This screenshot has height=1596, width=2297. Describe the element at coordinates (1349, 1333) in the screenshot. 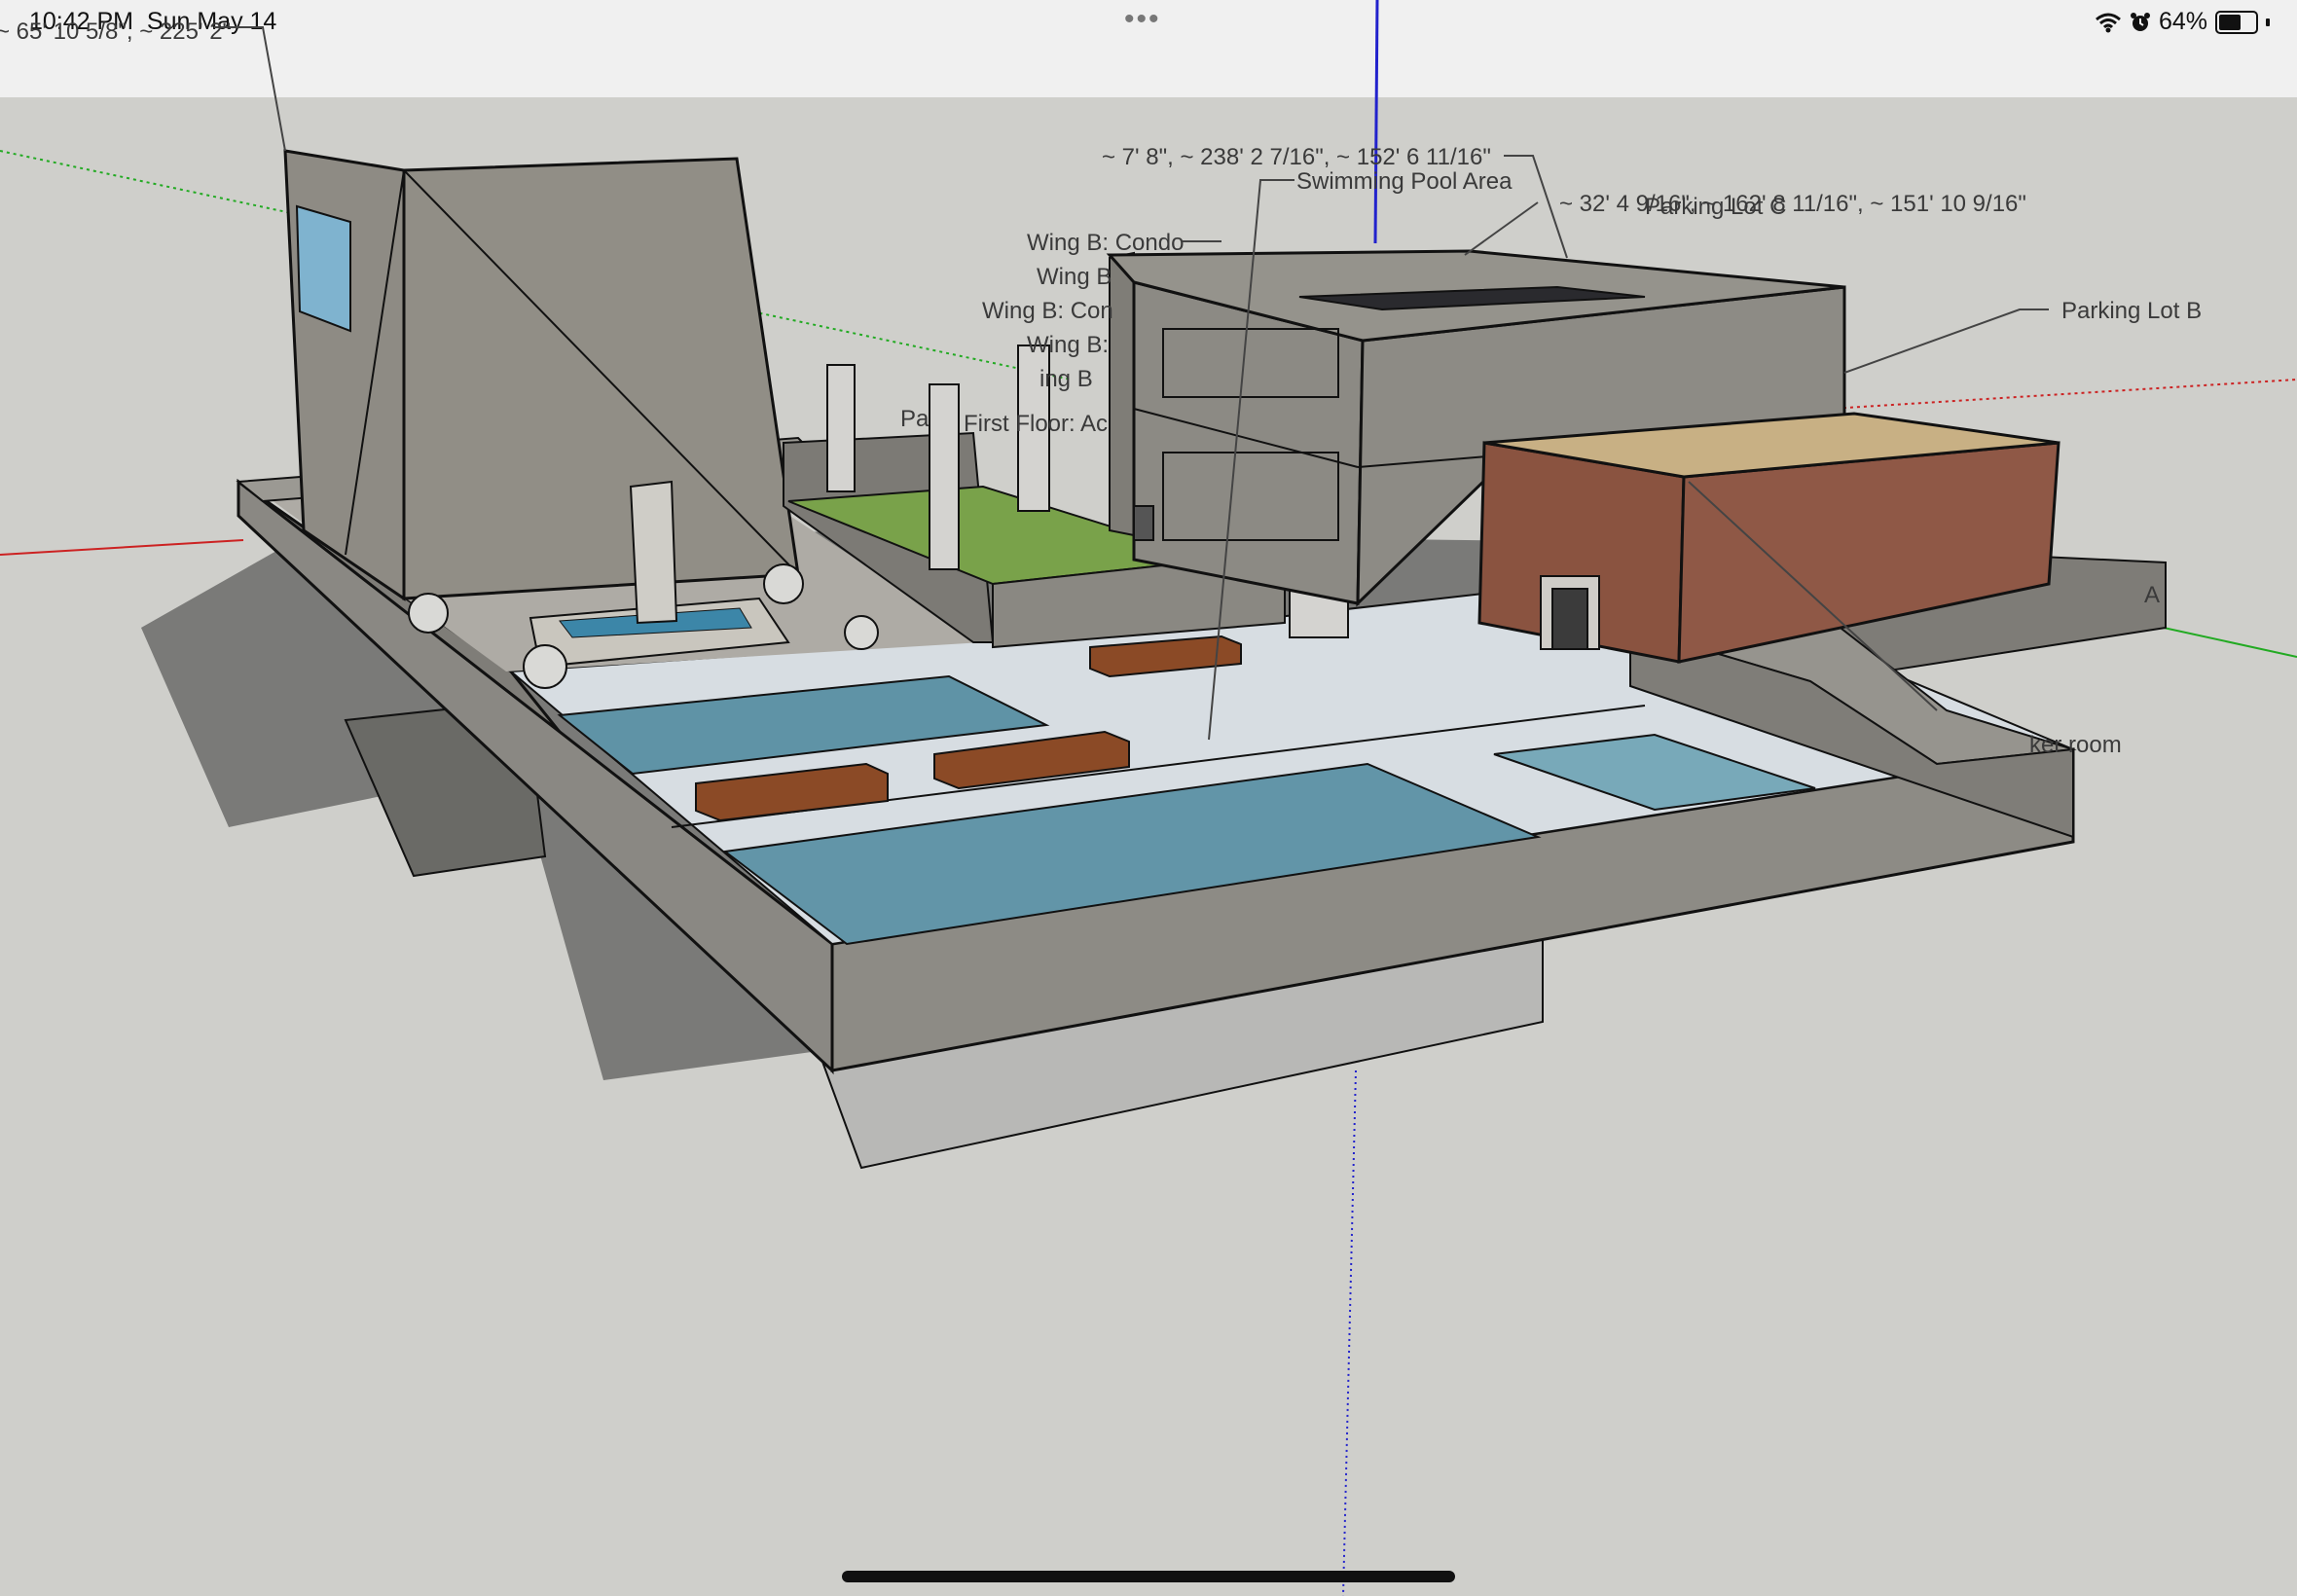

I see `blue-axis-dotted` at that location.